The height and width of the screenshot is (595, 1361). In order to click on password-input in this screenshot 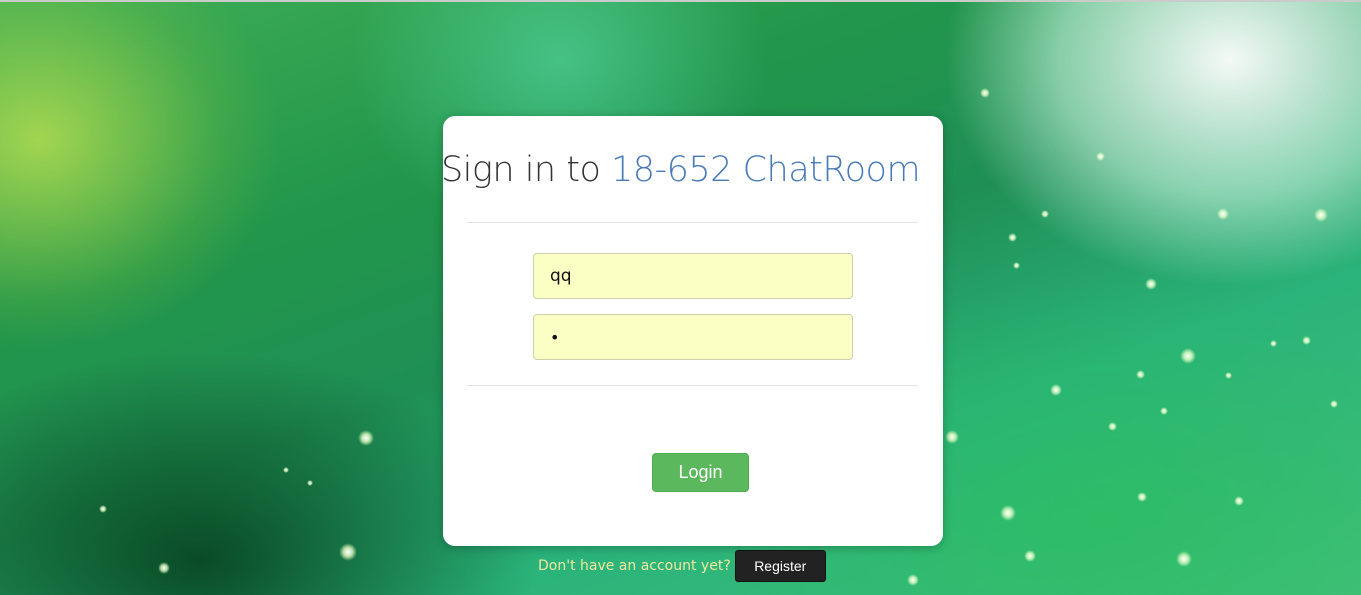, I will do `click(693, 337)`.